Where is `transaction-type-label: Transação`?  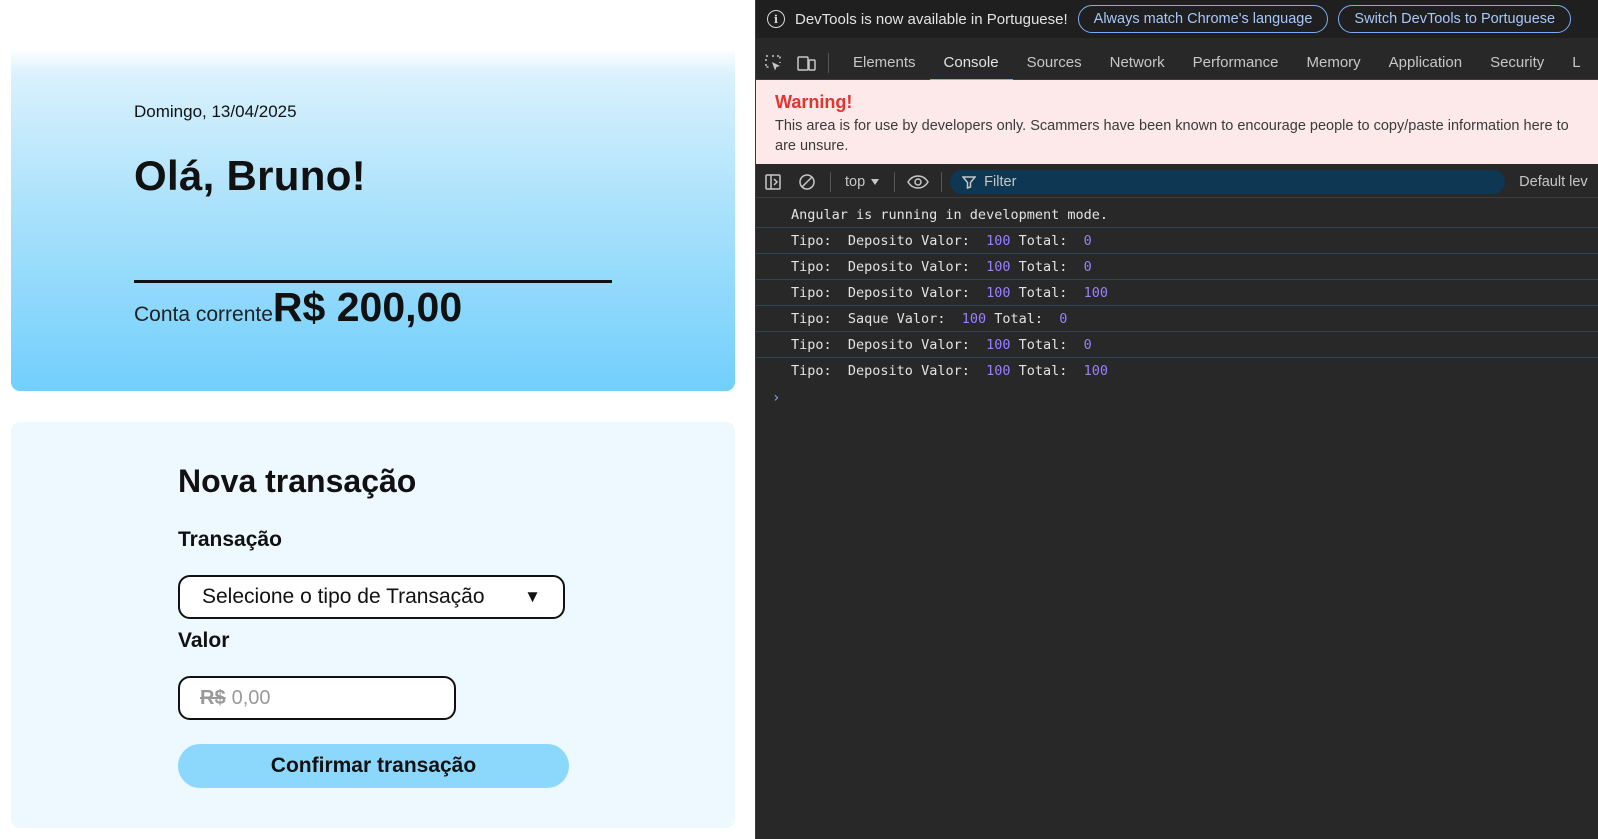
transaction-type-label: Transação is located at coordinates (230, 539).